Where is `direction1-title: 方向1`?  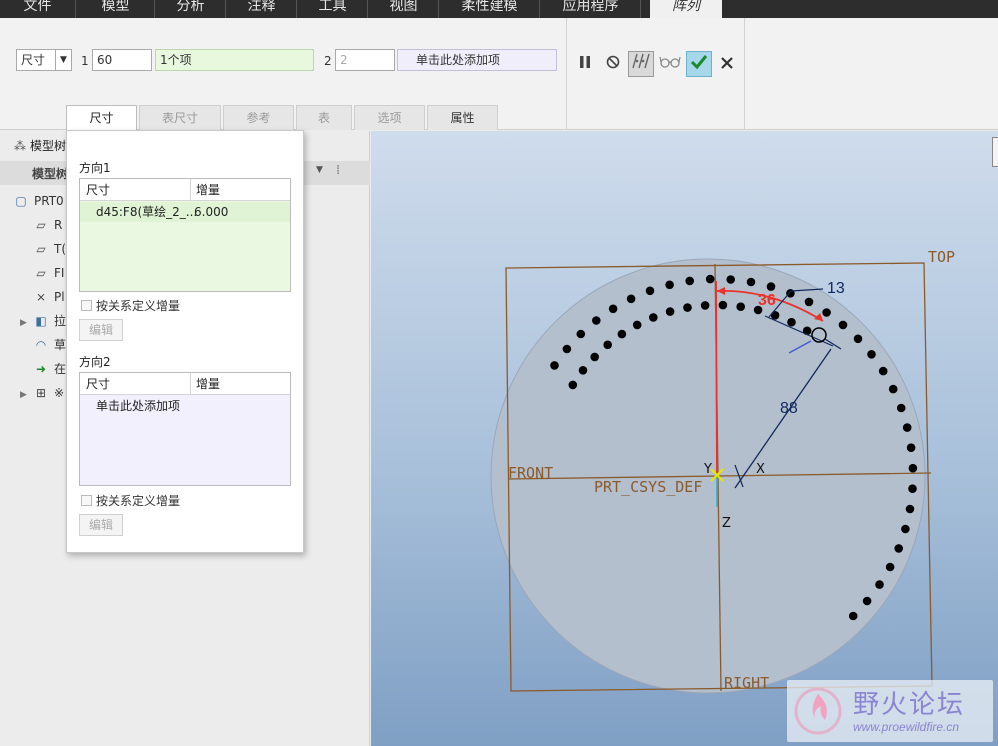
direction1-title: 方向1 is located at coordinates (95, 168).